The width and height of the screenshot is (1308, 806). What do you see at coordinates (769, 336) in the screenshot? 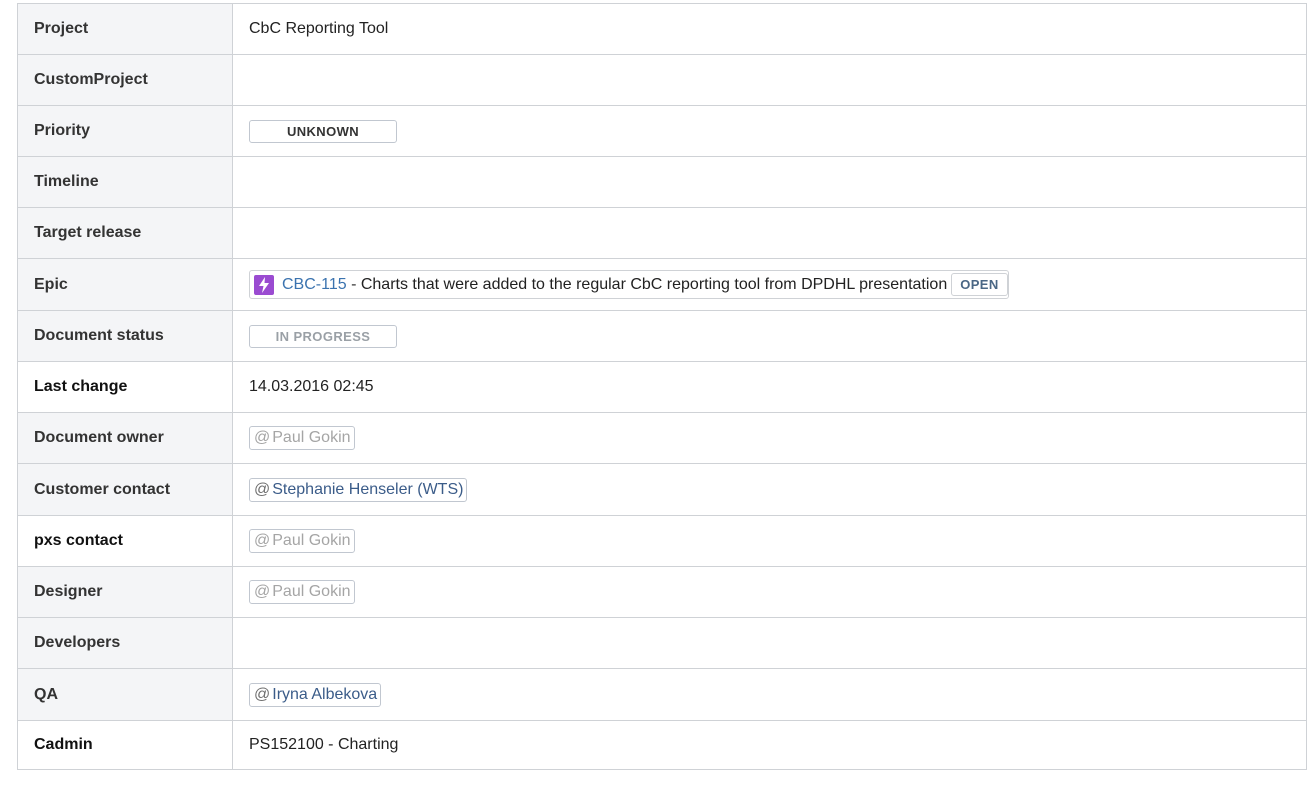
I see `document-status-value: IN PROGRESS` at bounding box center [769, 336].